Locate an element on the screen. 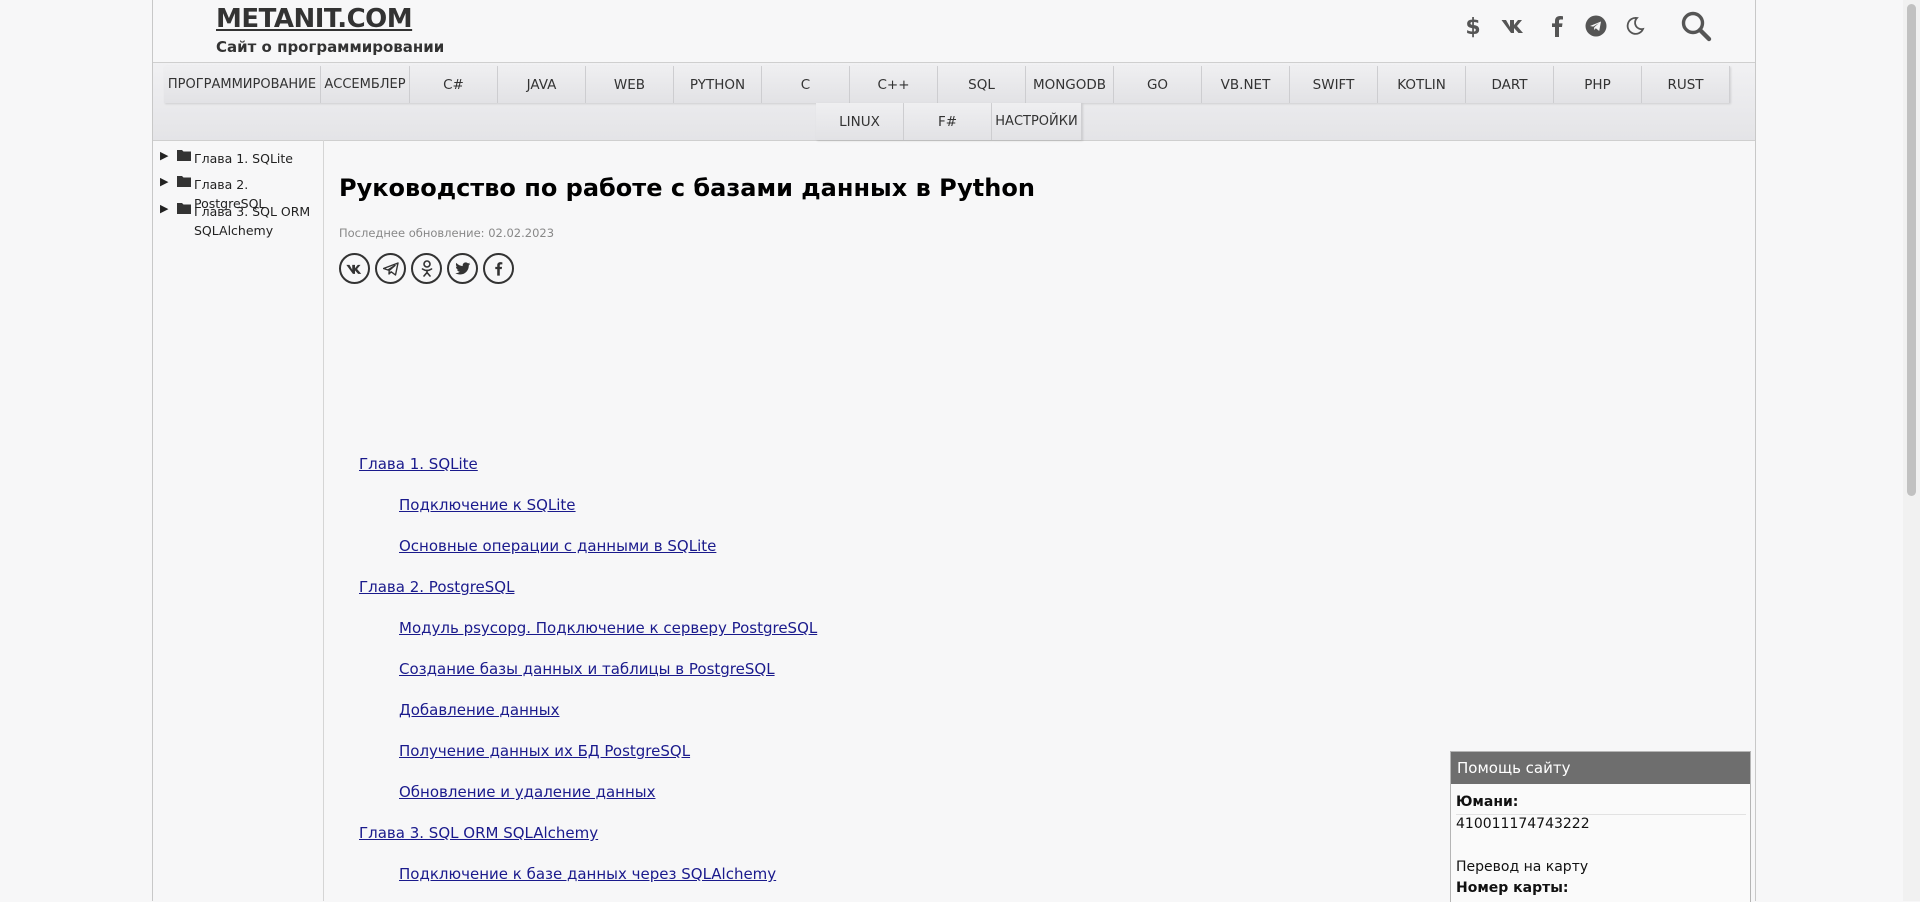 This screenshot has height=902, width=1920. telegram-icon is located at coordinates (1596, 26).